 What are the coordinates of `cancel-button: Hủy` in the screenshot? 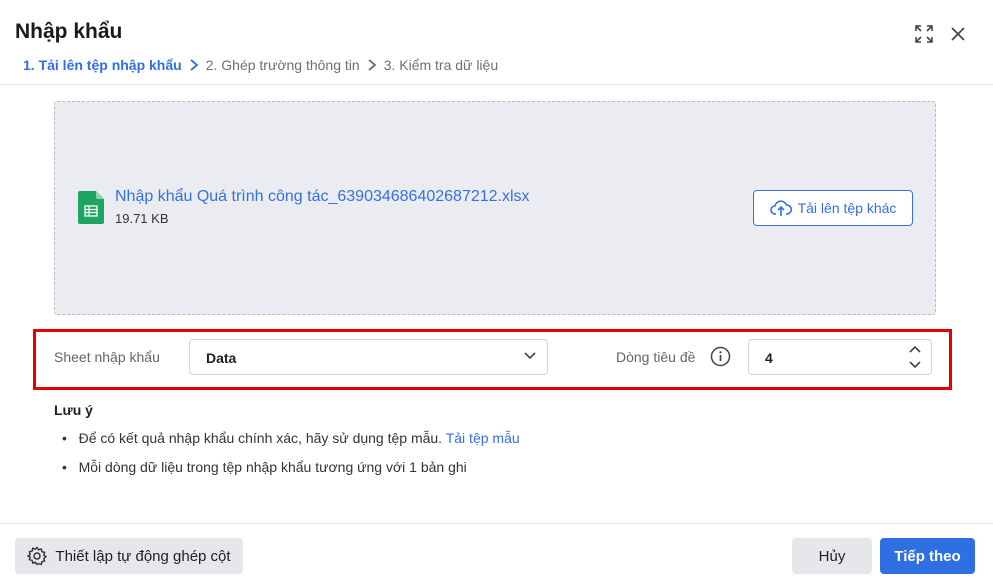 It's located at (832, 556).